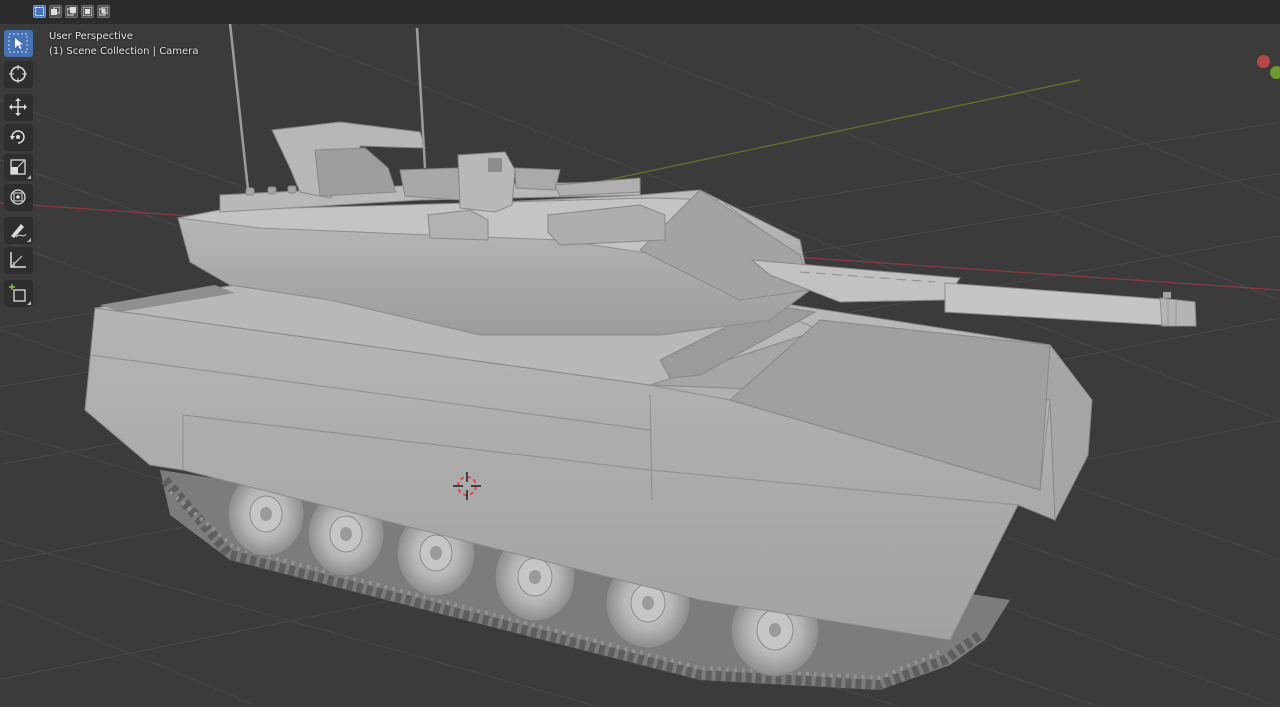  I want to click on tool-cursor, so click(18, 74).